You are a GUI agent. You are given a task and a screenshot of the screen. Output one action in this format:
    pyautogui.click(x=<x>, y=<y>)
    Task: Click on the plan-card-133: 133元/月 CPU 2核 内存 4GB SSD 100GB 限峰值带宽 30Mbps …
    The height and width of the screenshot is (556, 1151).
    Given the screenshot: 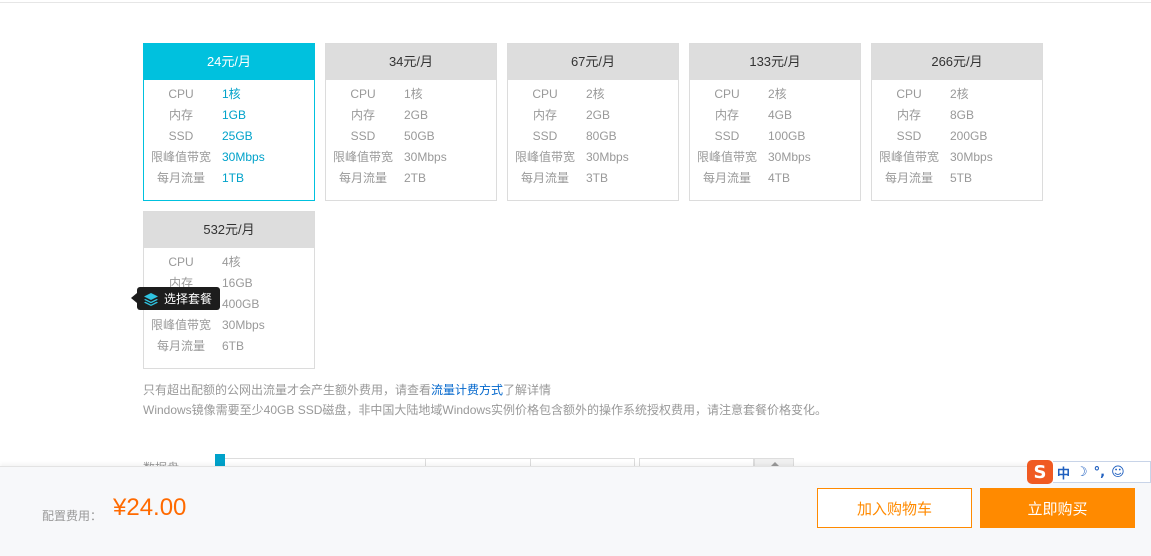 What is the action you would take?
    pyautogui.click(x=775, y=122)
    